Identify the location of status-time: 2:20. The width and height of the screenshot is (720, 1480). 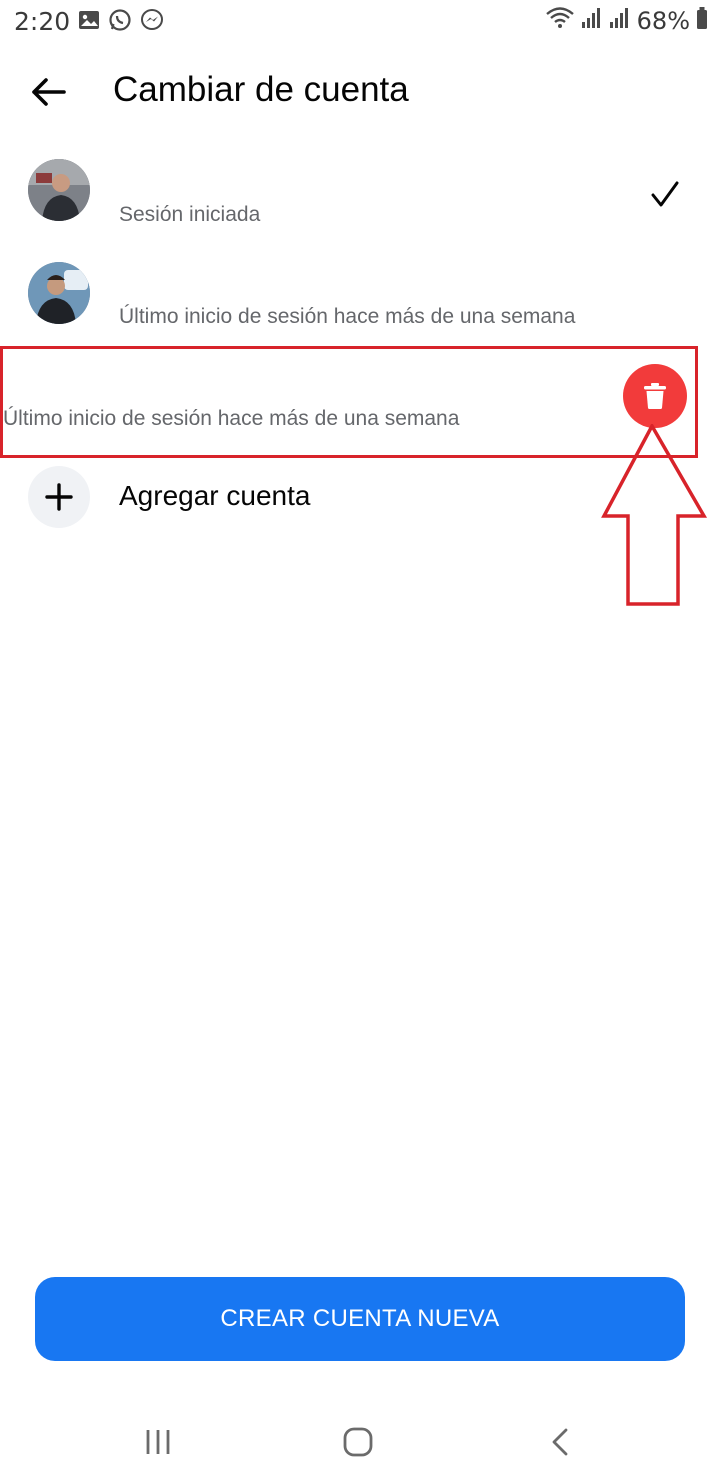
(42, 21).